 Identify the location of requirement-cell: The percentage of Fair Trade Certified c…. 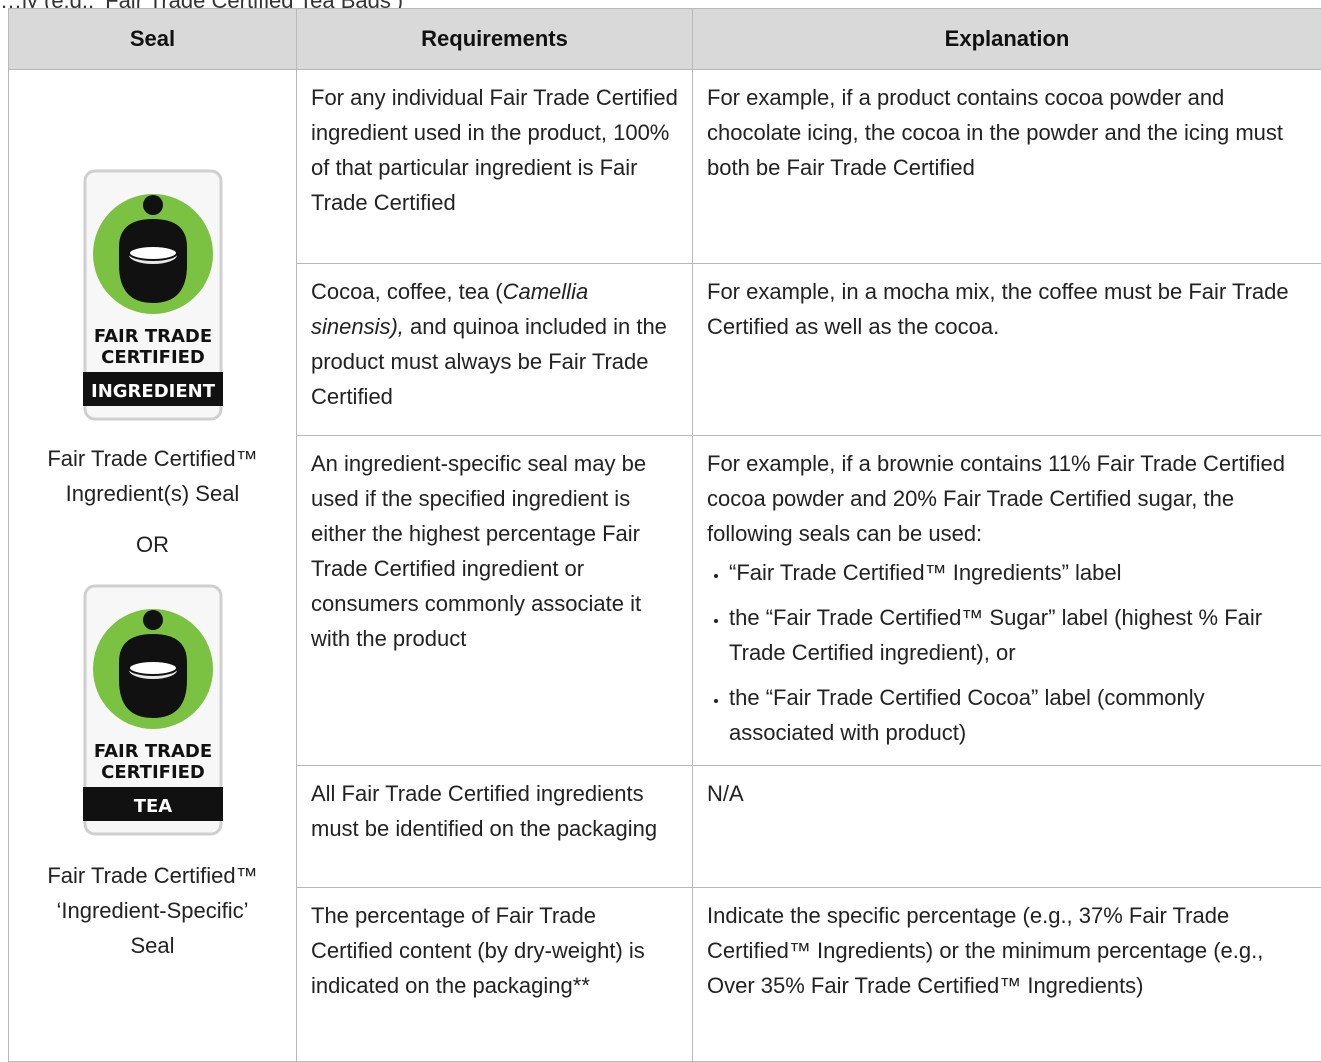
(495, 975).